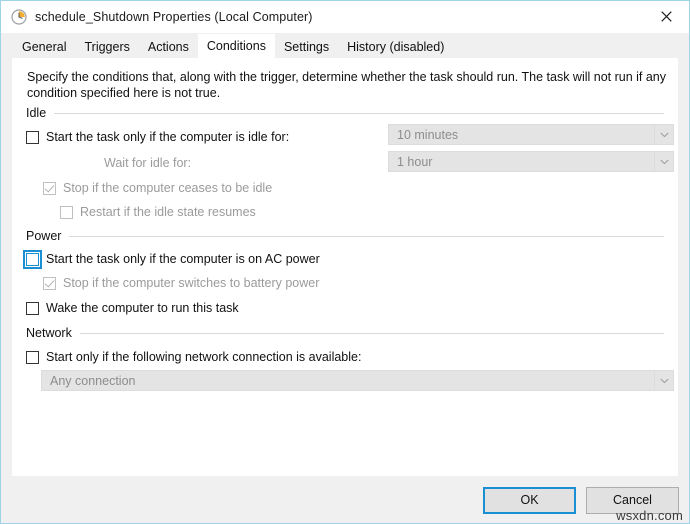 The height and width of the screenshot is (524, 690). I want to click on group-divider-idle, so click(359, 113).